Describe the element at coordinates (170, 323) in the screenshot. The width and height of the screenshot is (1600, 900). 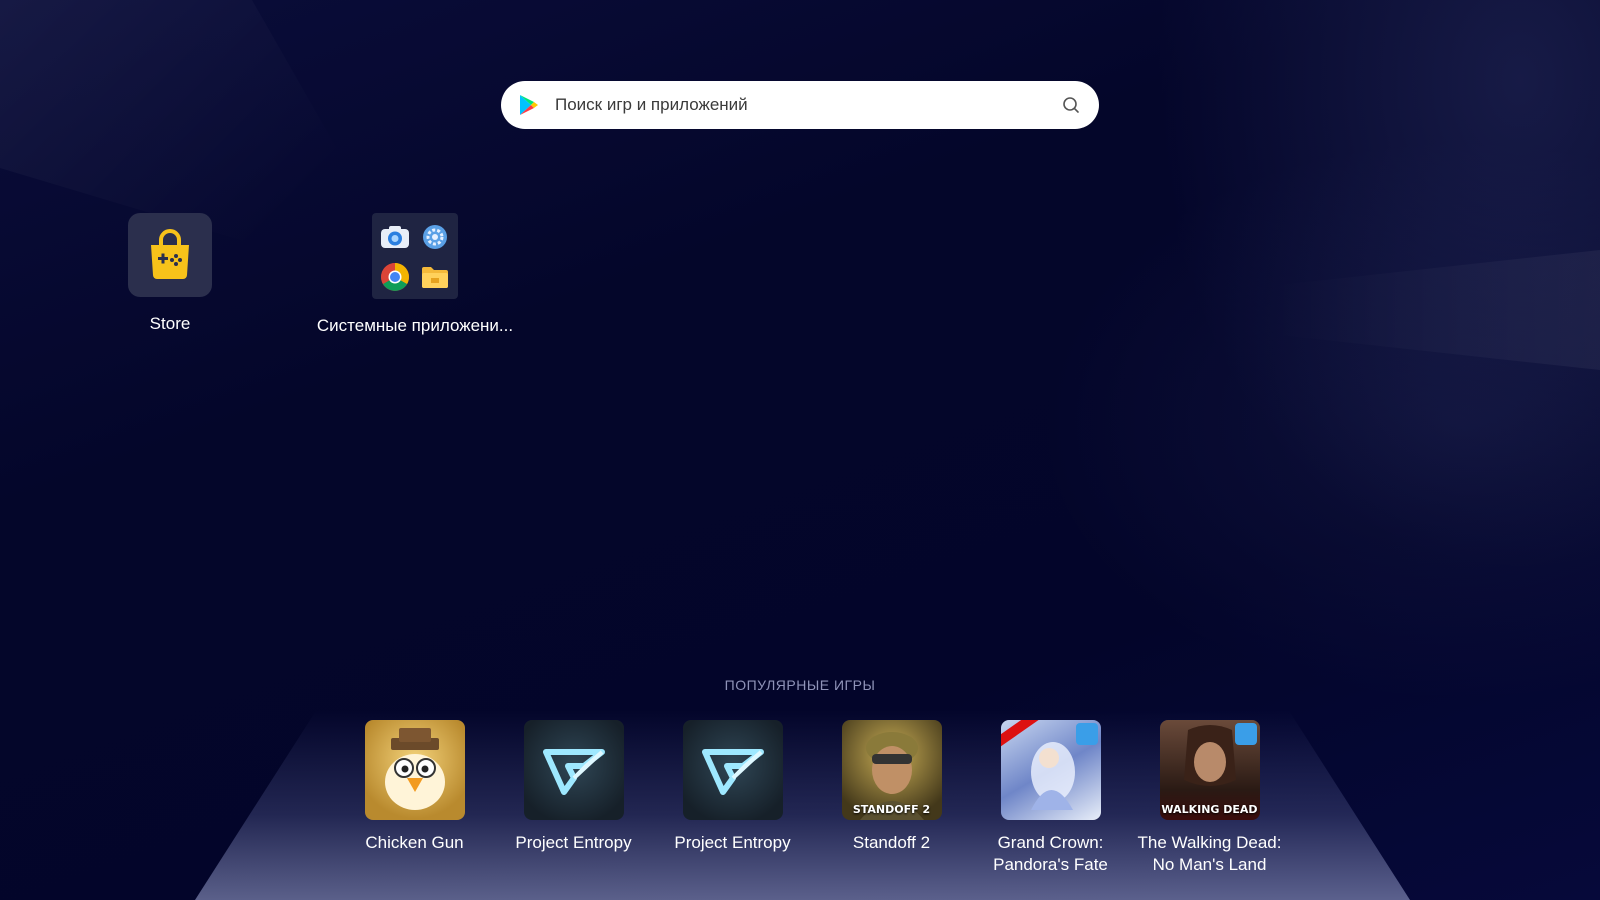
I see `store-label: Store` at that location.